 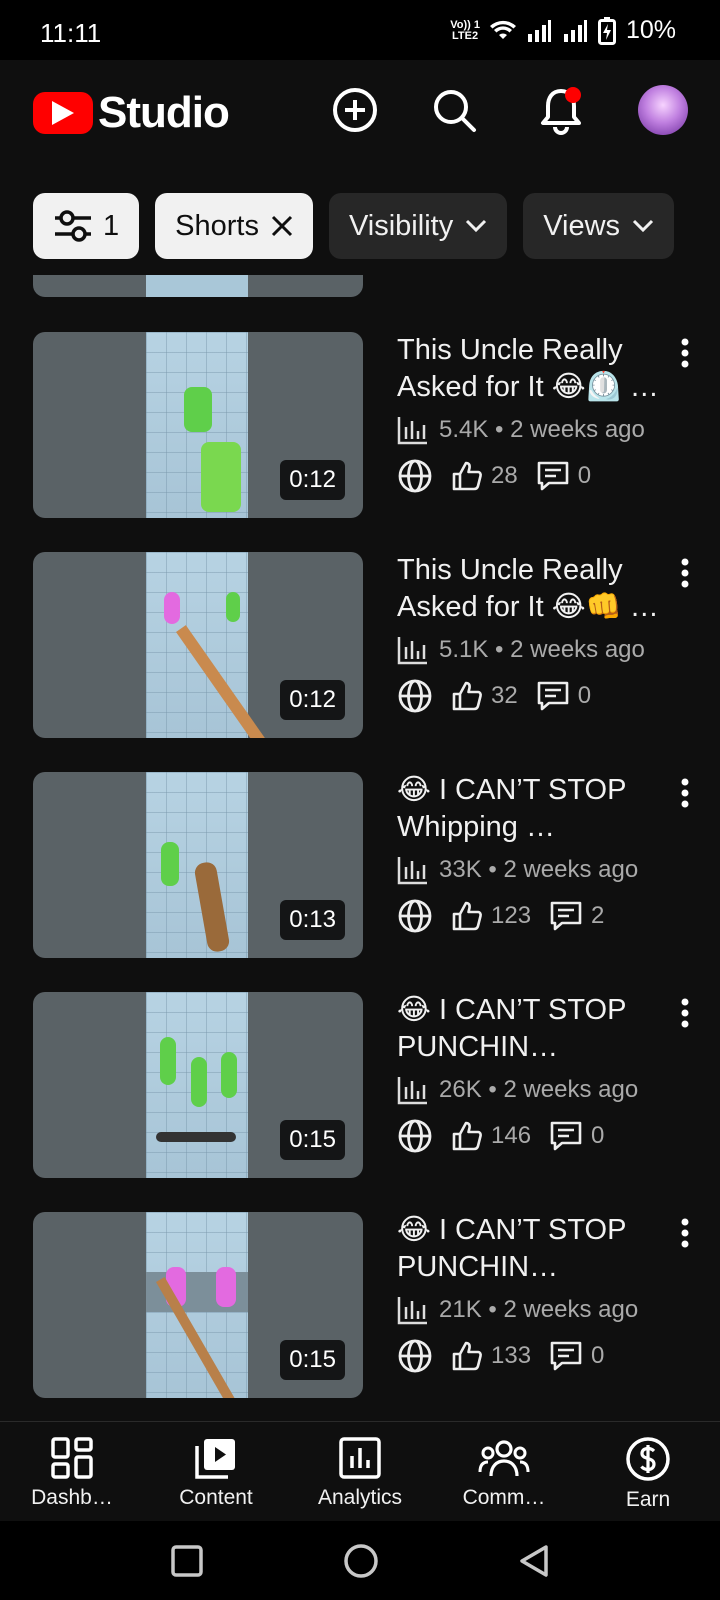 What do you see at coordinates (401, 225) in the screenshot?
I see `visibility-chip-label: Visibility` at bounding box center [401, 225].